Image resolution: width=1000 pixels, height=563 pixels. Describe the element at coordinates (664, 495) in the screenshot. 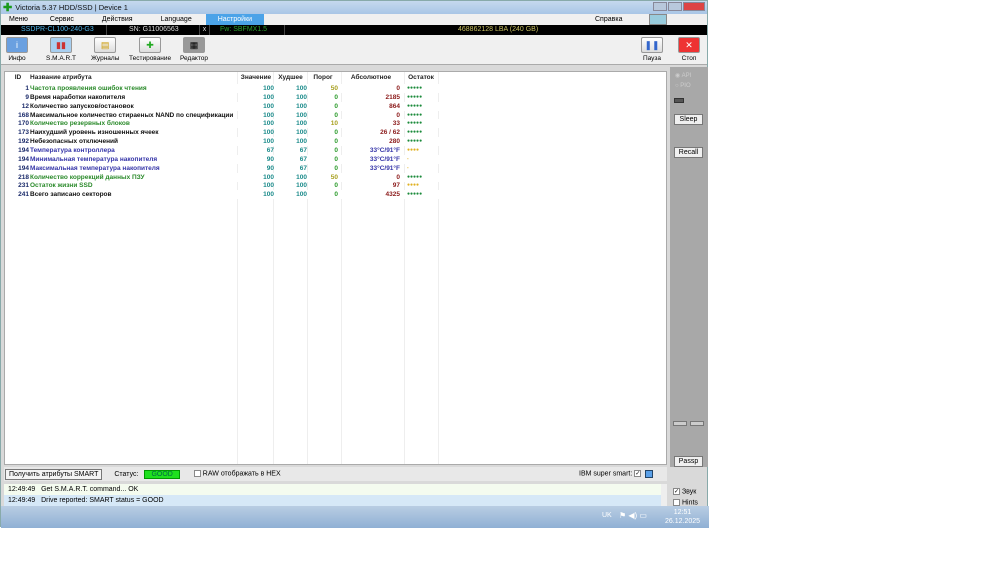

I see `log-scrollbar` at that location.